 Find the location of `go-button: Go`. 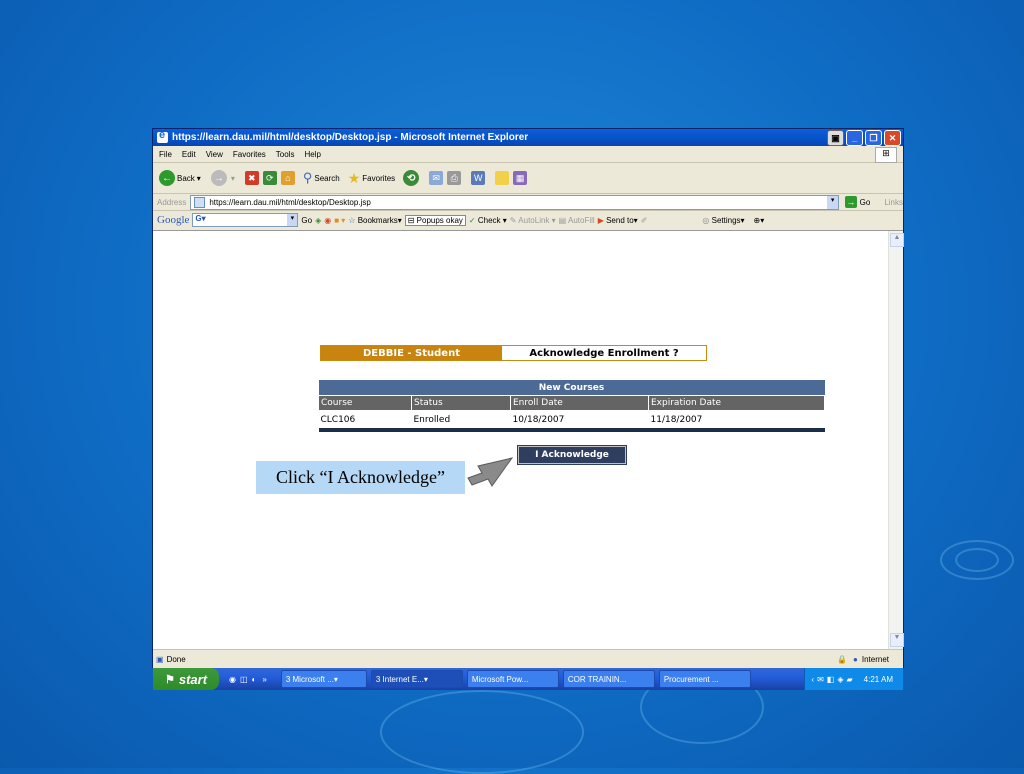

go-button: Go is located at coordinates (865, 202).